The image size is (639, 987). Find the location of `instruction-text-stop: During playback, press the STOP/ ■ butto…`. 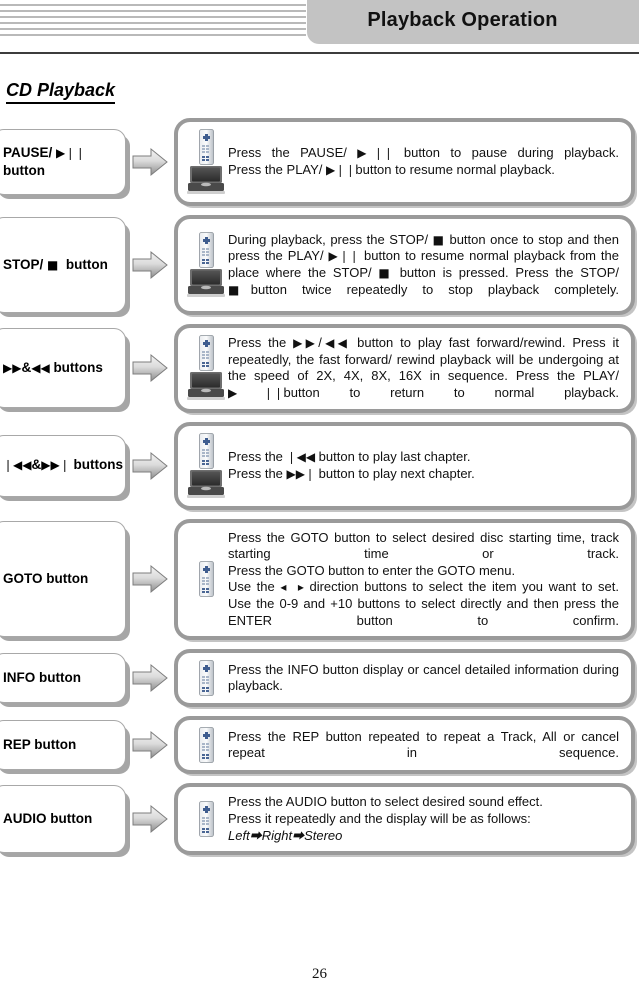

instruction-text-stop: During playback, press the STOP/ ■ butto… is located at coordinates (424, 264).